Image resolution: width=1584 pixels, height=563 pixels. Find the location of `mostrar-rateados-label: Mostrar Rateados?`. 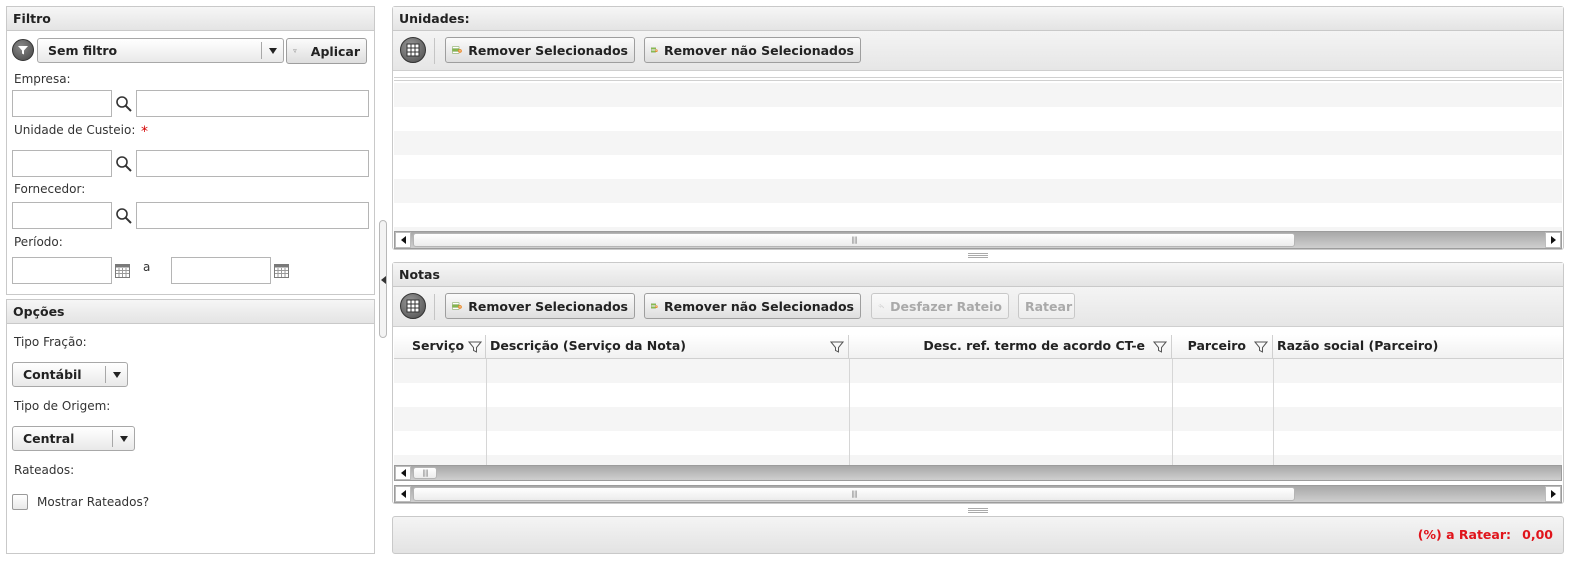

mostrar-rateados-label: Mostrar Rateados? is located at coordinates (93, 502).